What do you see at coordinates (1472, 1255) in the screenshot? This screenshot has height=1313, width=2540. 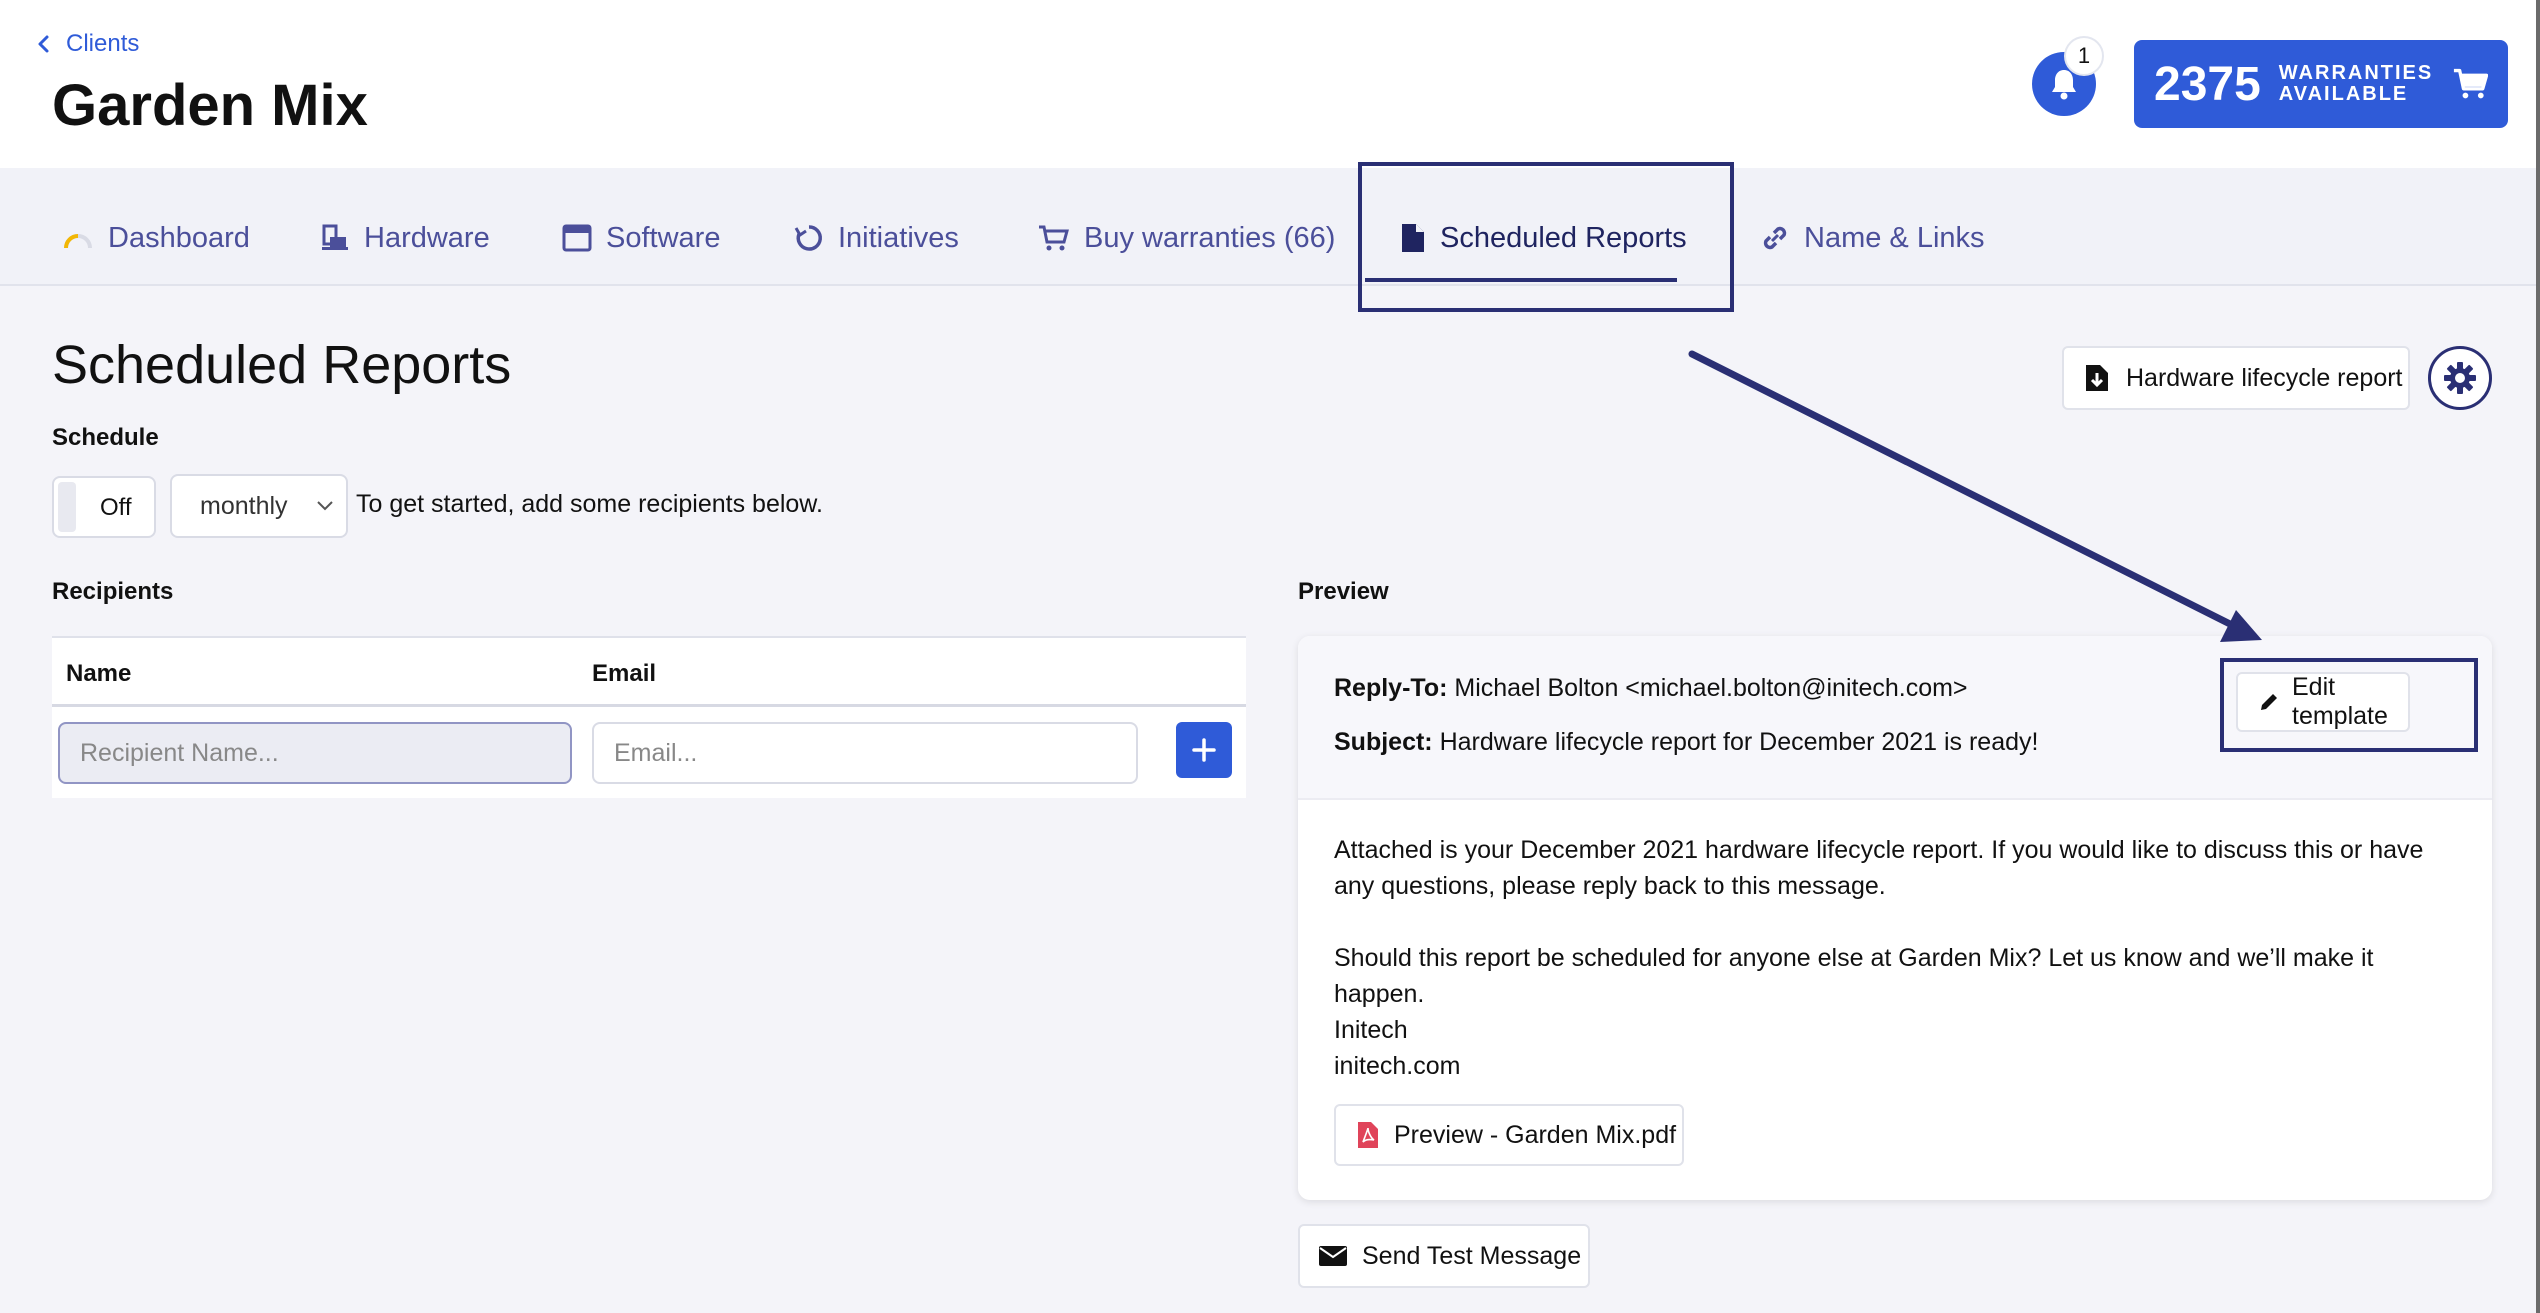 I see `send-test-label: Send Test Message` at bounding box center [1472, 1255].